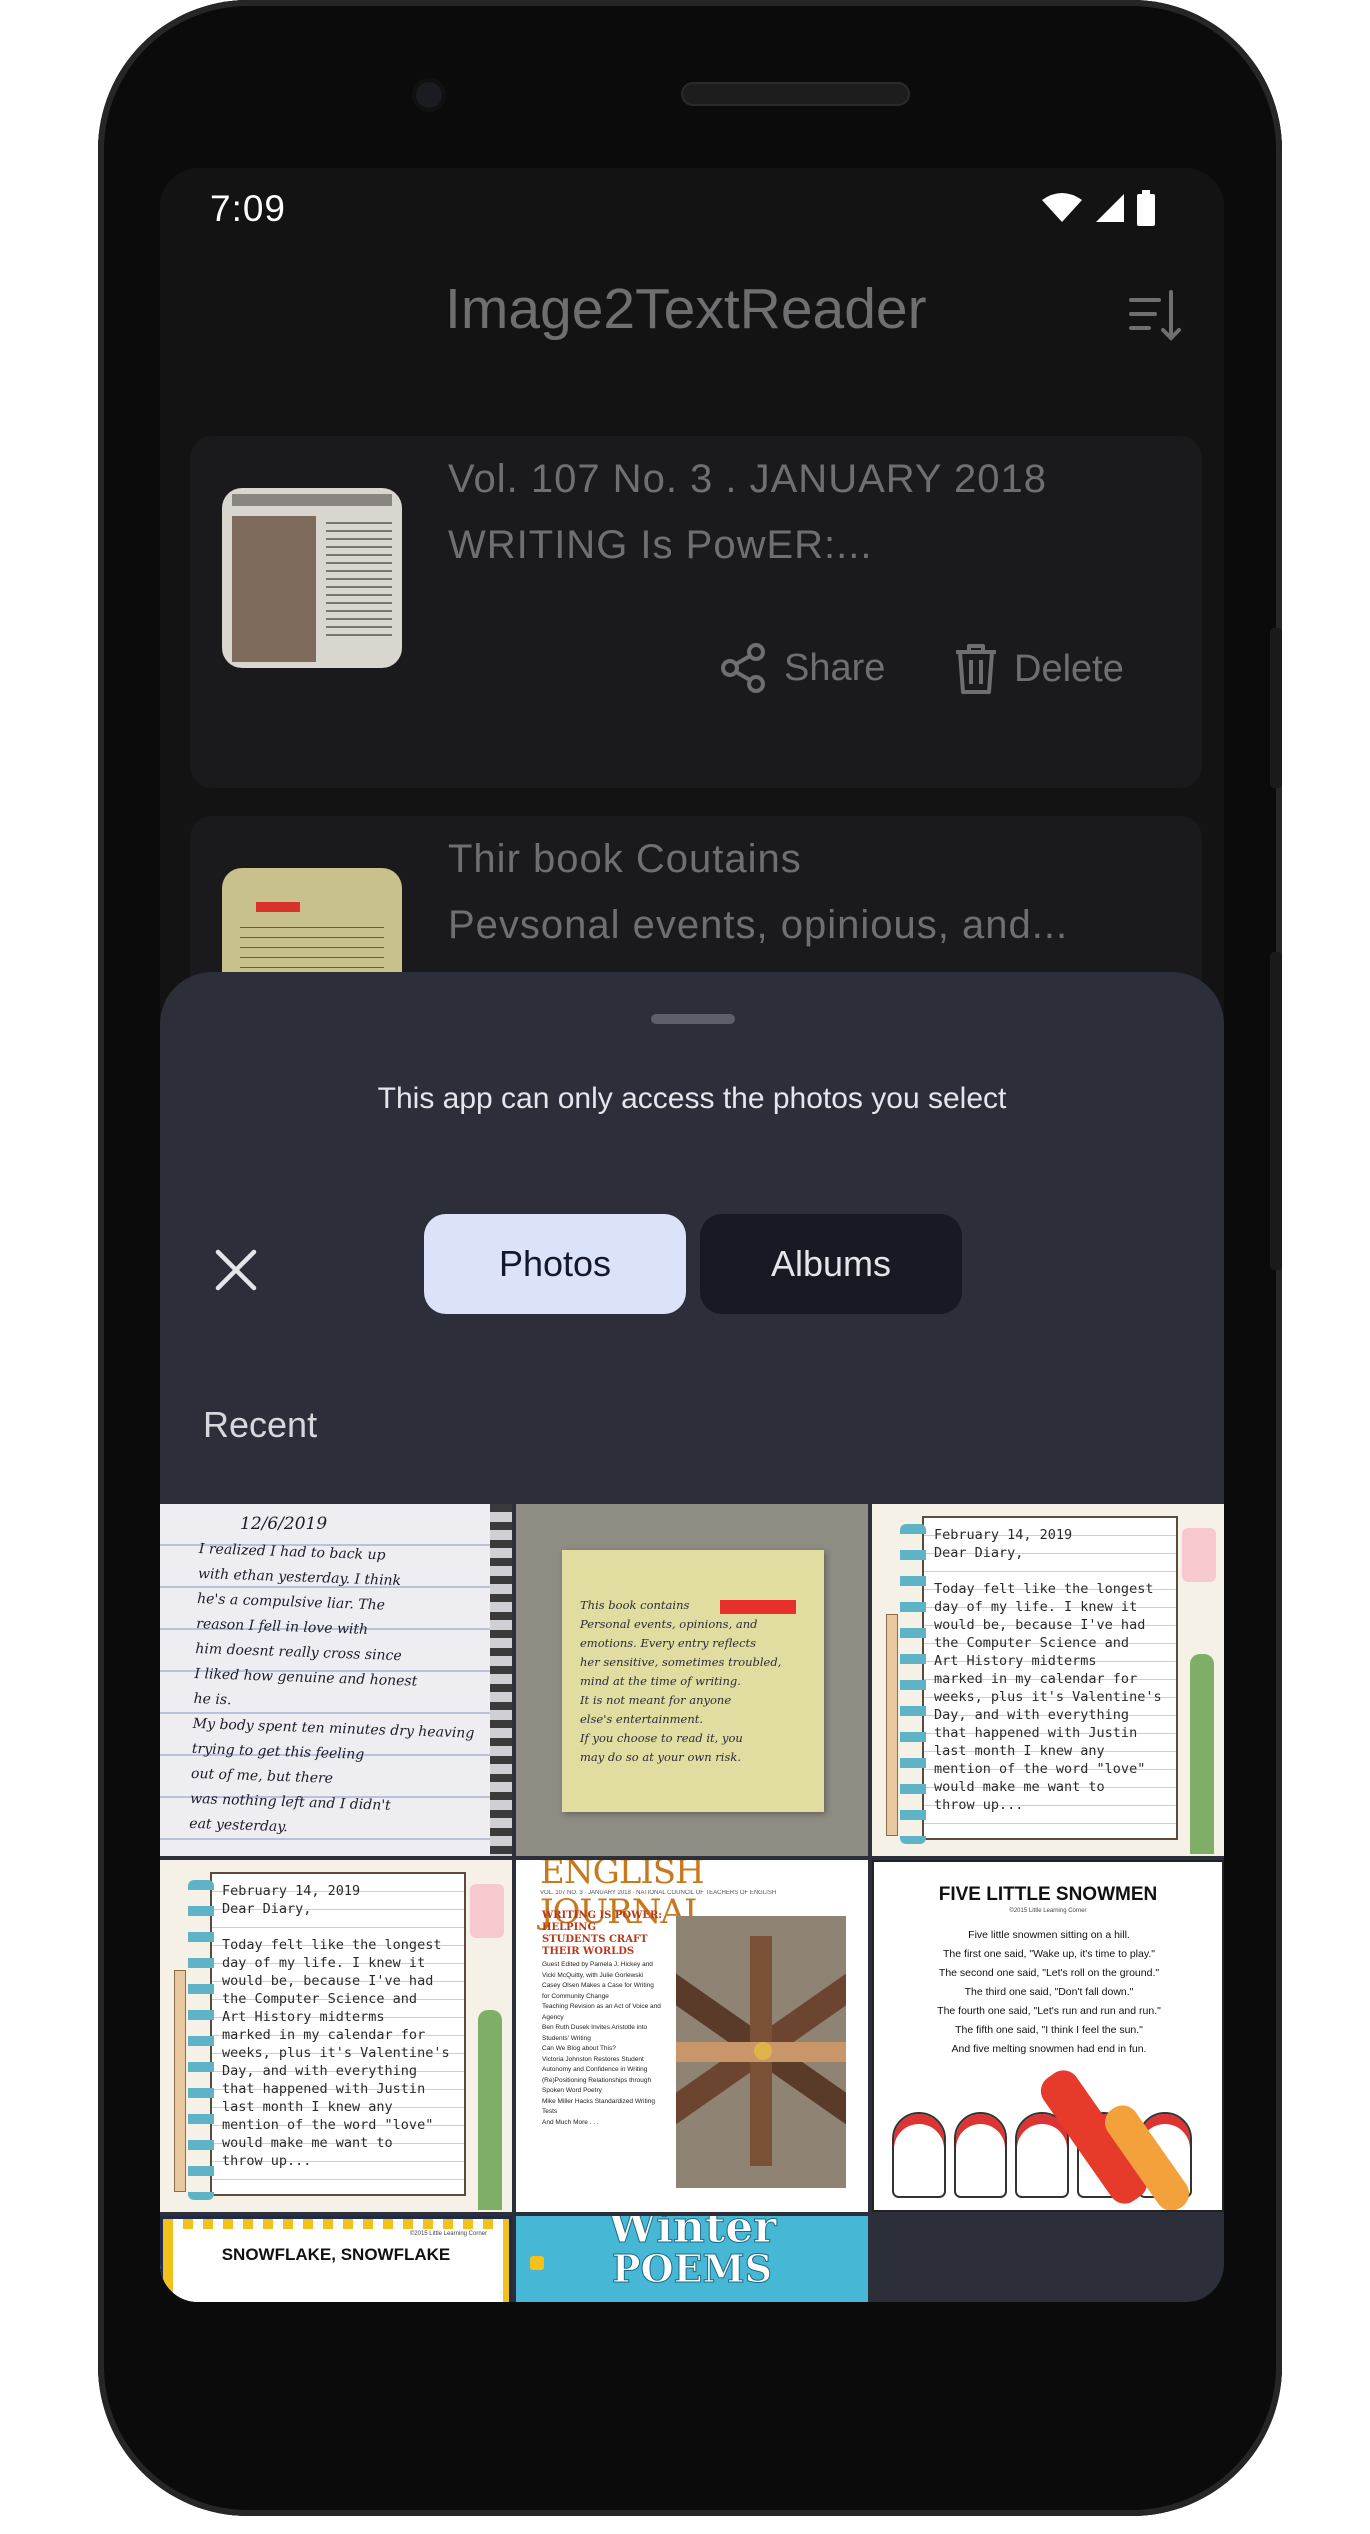 Image resolution: width=1370 pixels, height=2534 pixels. Describe the element at coordinates (1062, 207) in the screenshot. I see `wifi-icon` at that location.